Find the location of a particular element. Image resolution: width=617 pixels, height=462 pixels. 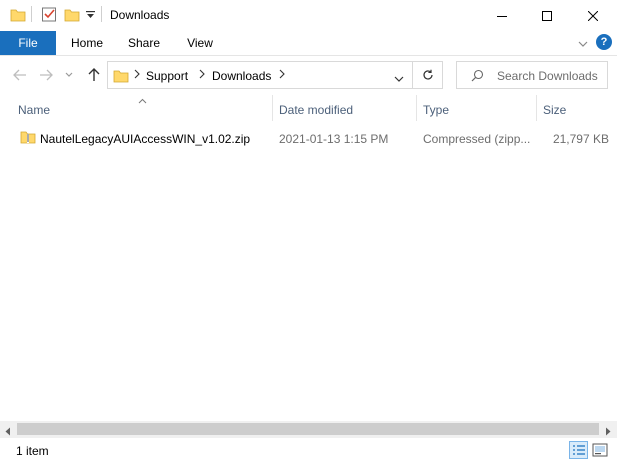

column-header-date-modified: Date modified is located at coordinates (316, 110).